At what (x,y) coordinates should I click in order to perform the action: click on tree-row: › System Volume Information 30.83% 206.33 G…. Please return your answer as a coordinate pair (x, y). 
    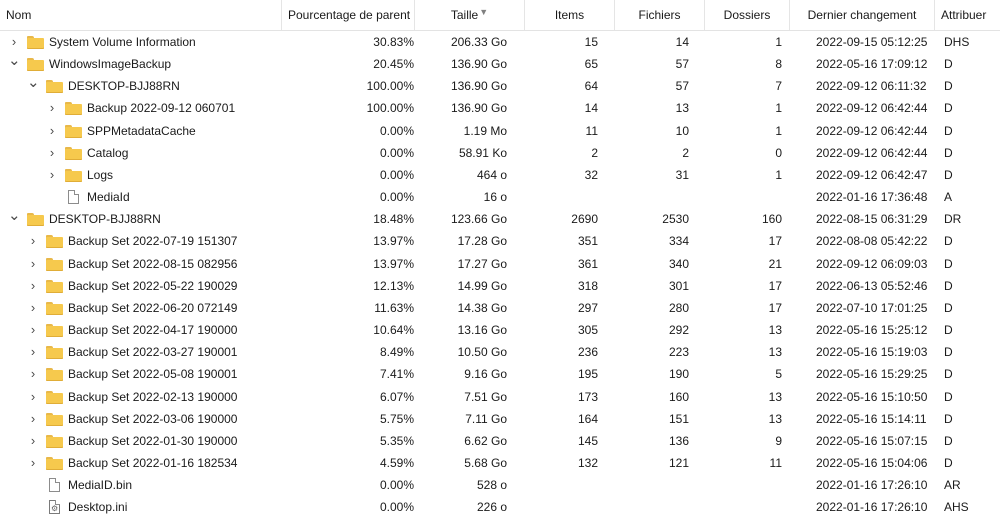
    Looking at the image, I should click on (500, 42).